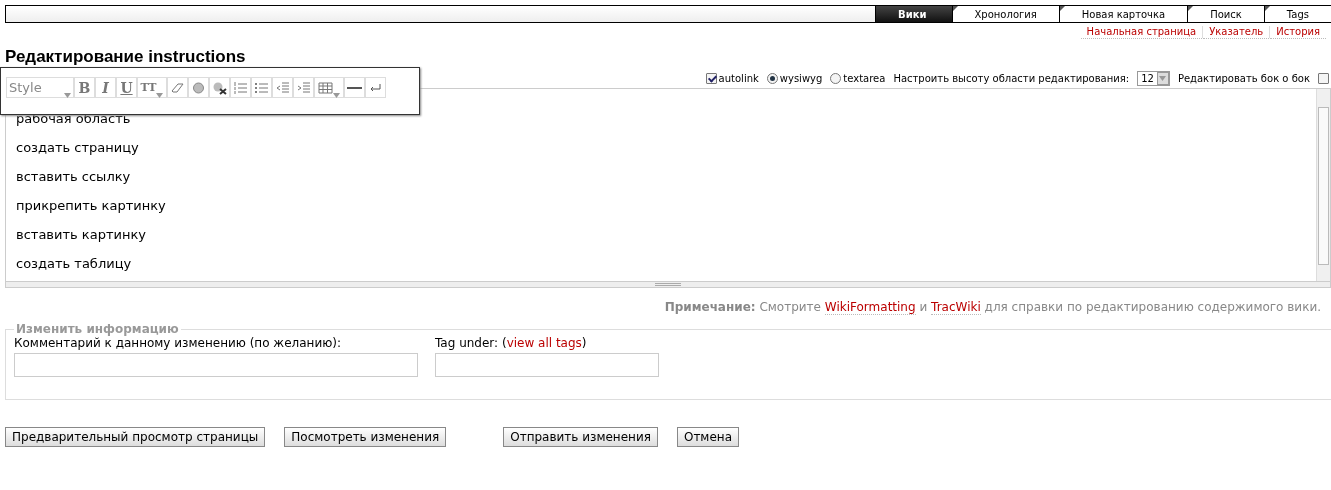 The height and width of the screenshot is (490, 1331). I want to click on context-link: История, so click(1298, 32).